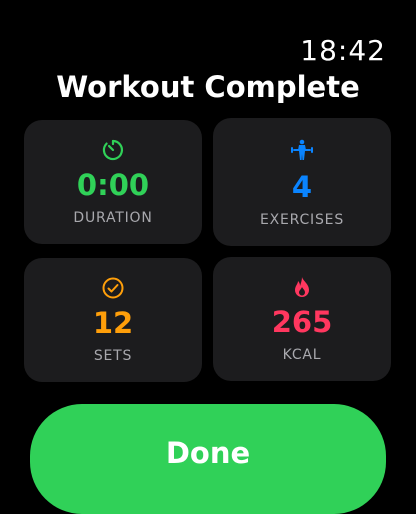 The height and width of the screenshot is (514, 416). Describe the element at coordinates (302, 220) in the screenshot. I see `exercises-label: EXERCISES` at that location.